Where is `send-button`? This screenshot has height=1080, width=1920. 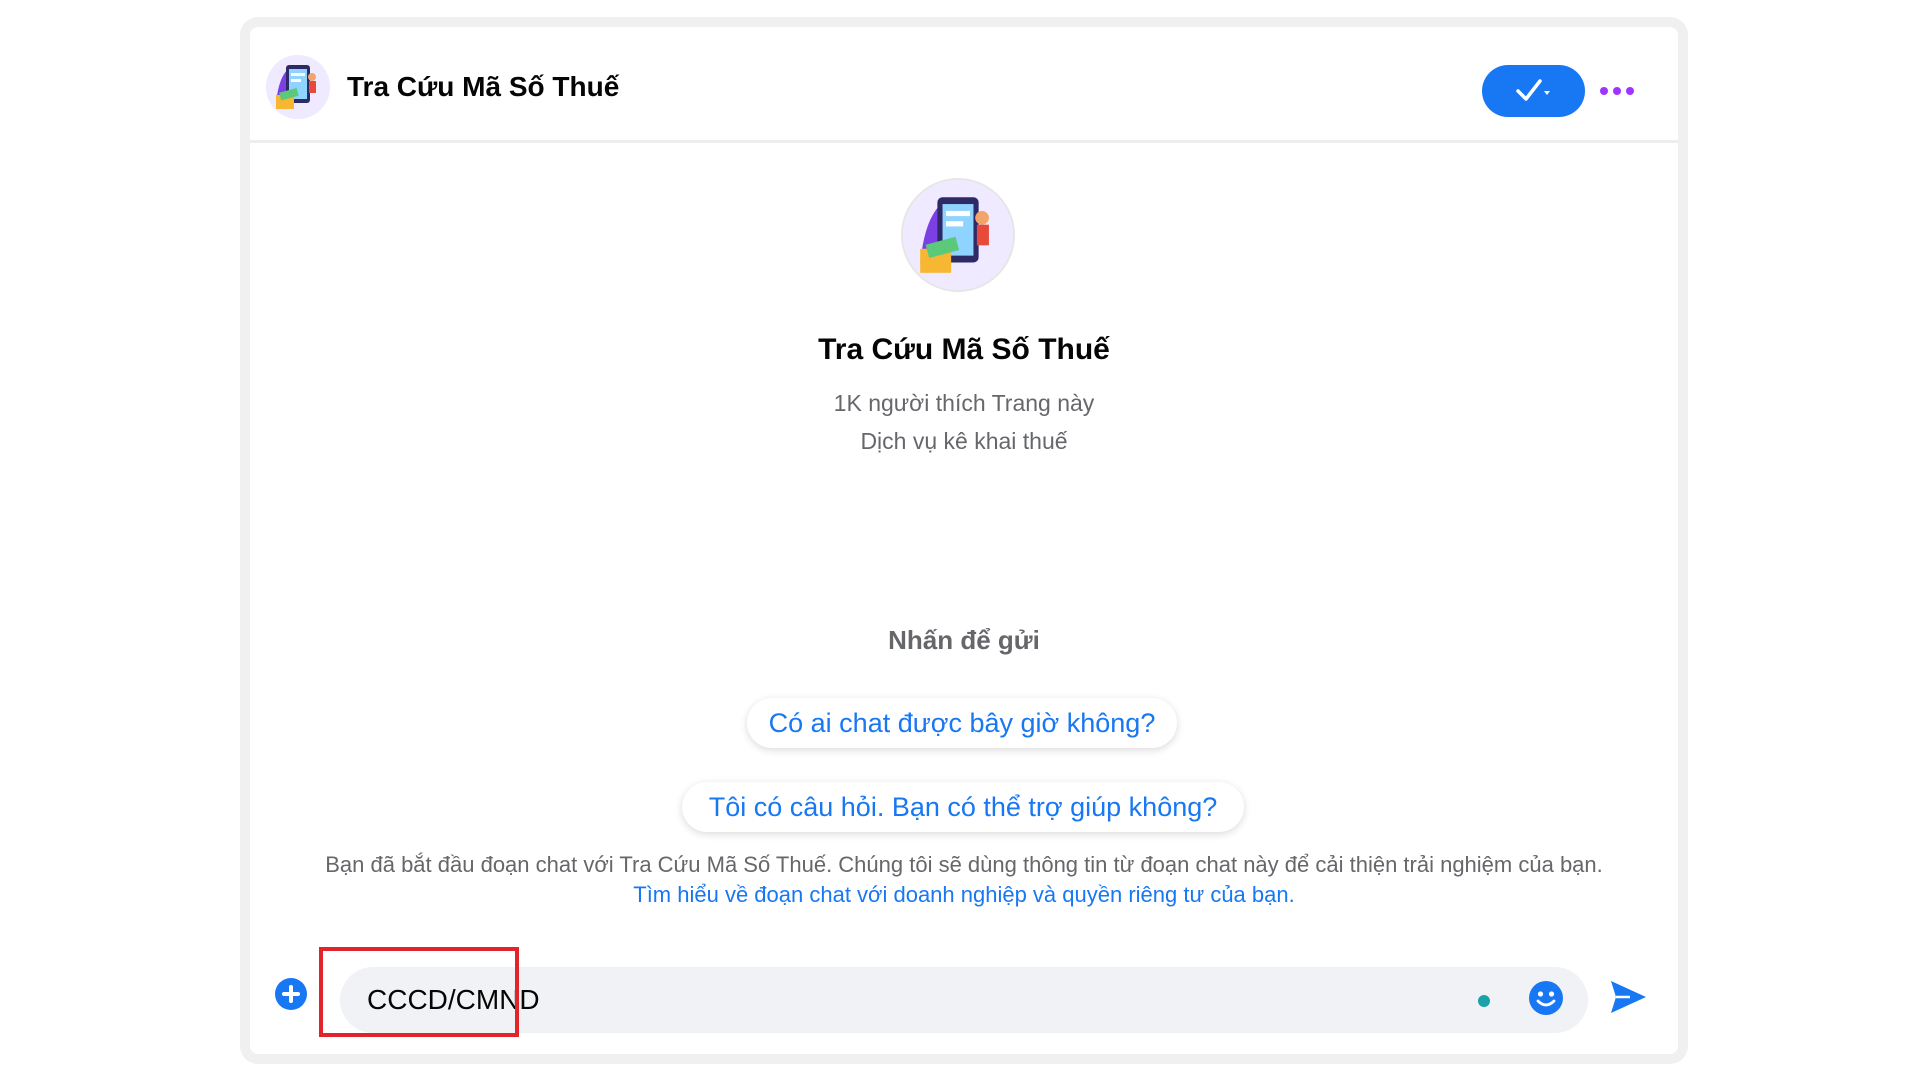
send-button is located at coordinates (1628, 997).